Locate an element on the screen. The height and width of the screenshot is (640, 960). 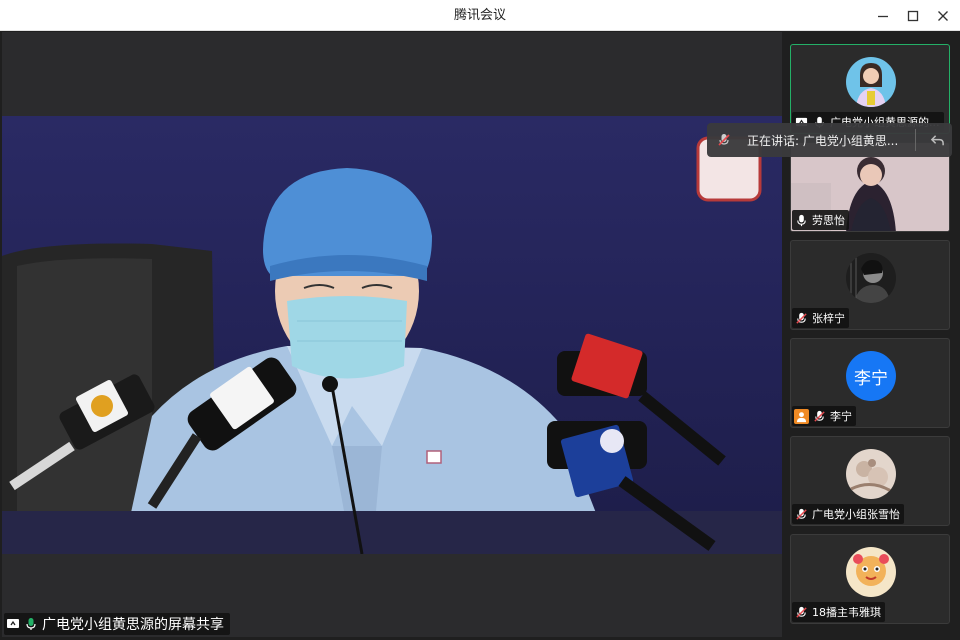
minimize-icon is located at coordinates (883, 16).